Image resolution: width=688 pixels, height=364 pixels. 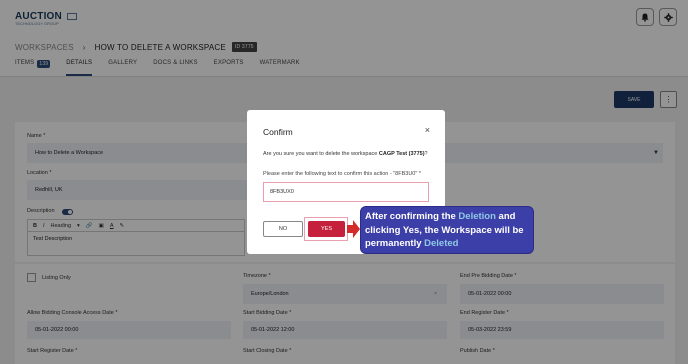 I want to click on callout-arrow-icon, so click(x=353, y=229).